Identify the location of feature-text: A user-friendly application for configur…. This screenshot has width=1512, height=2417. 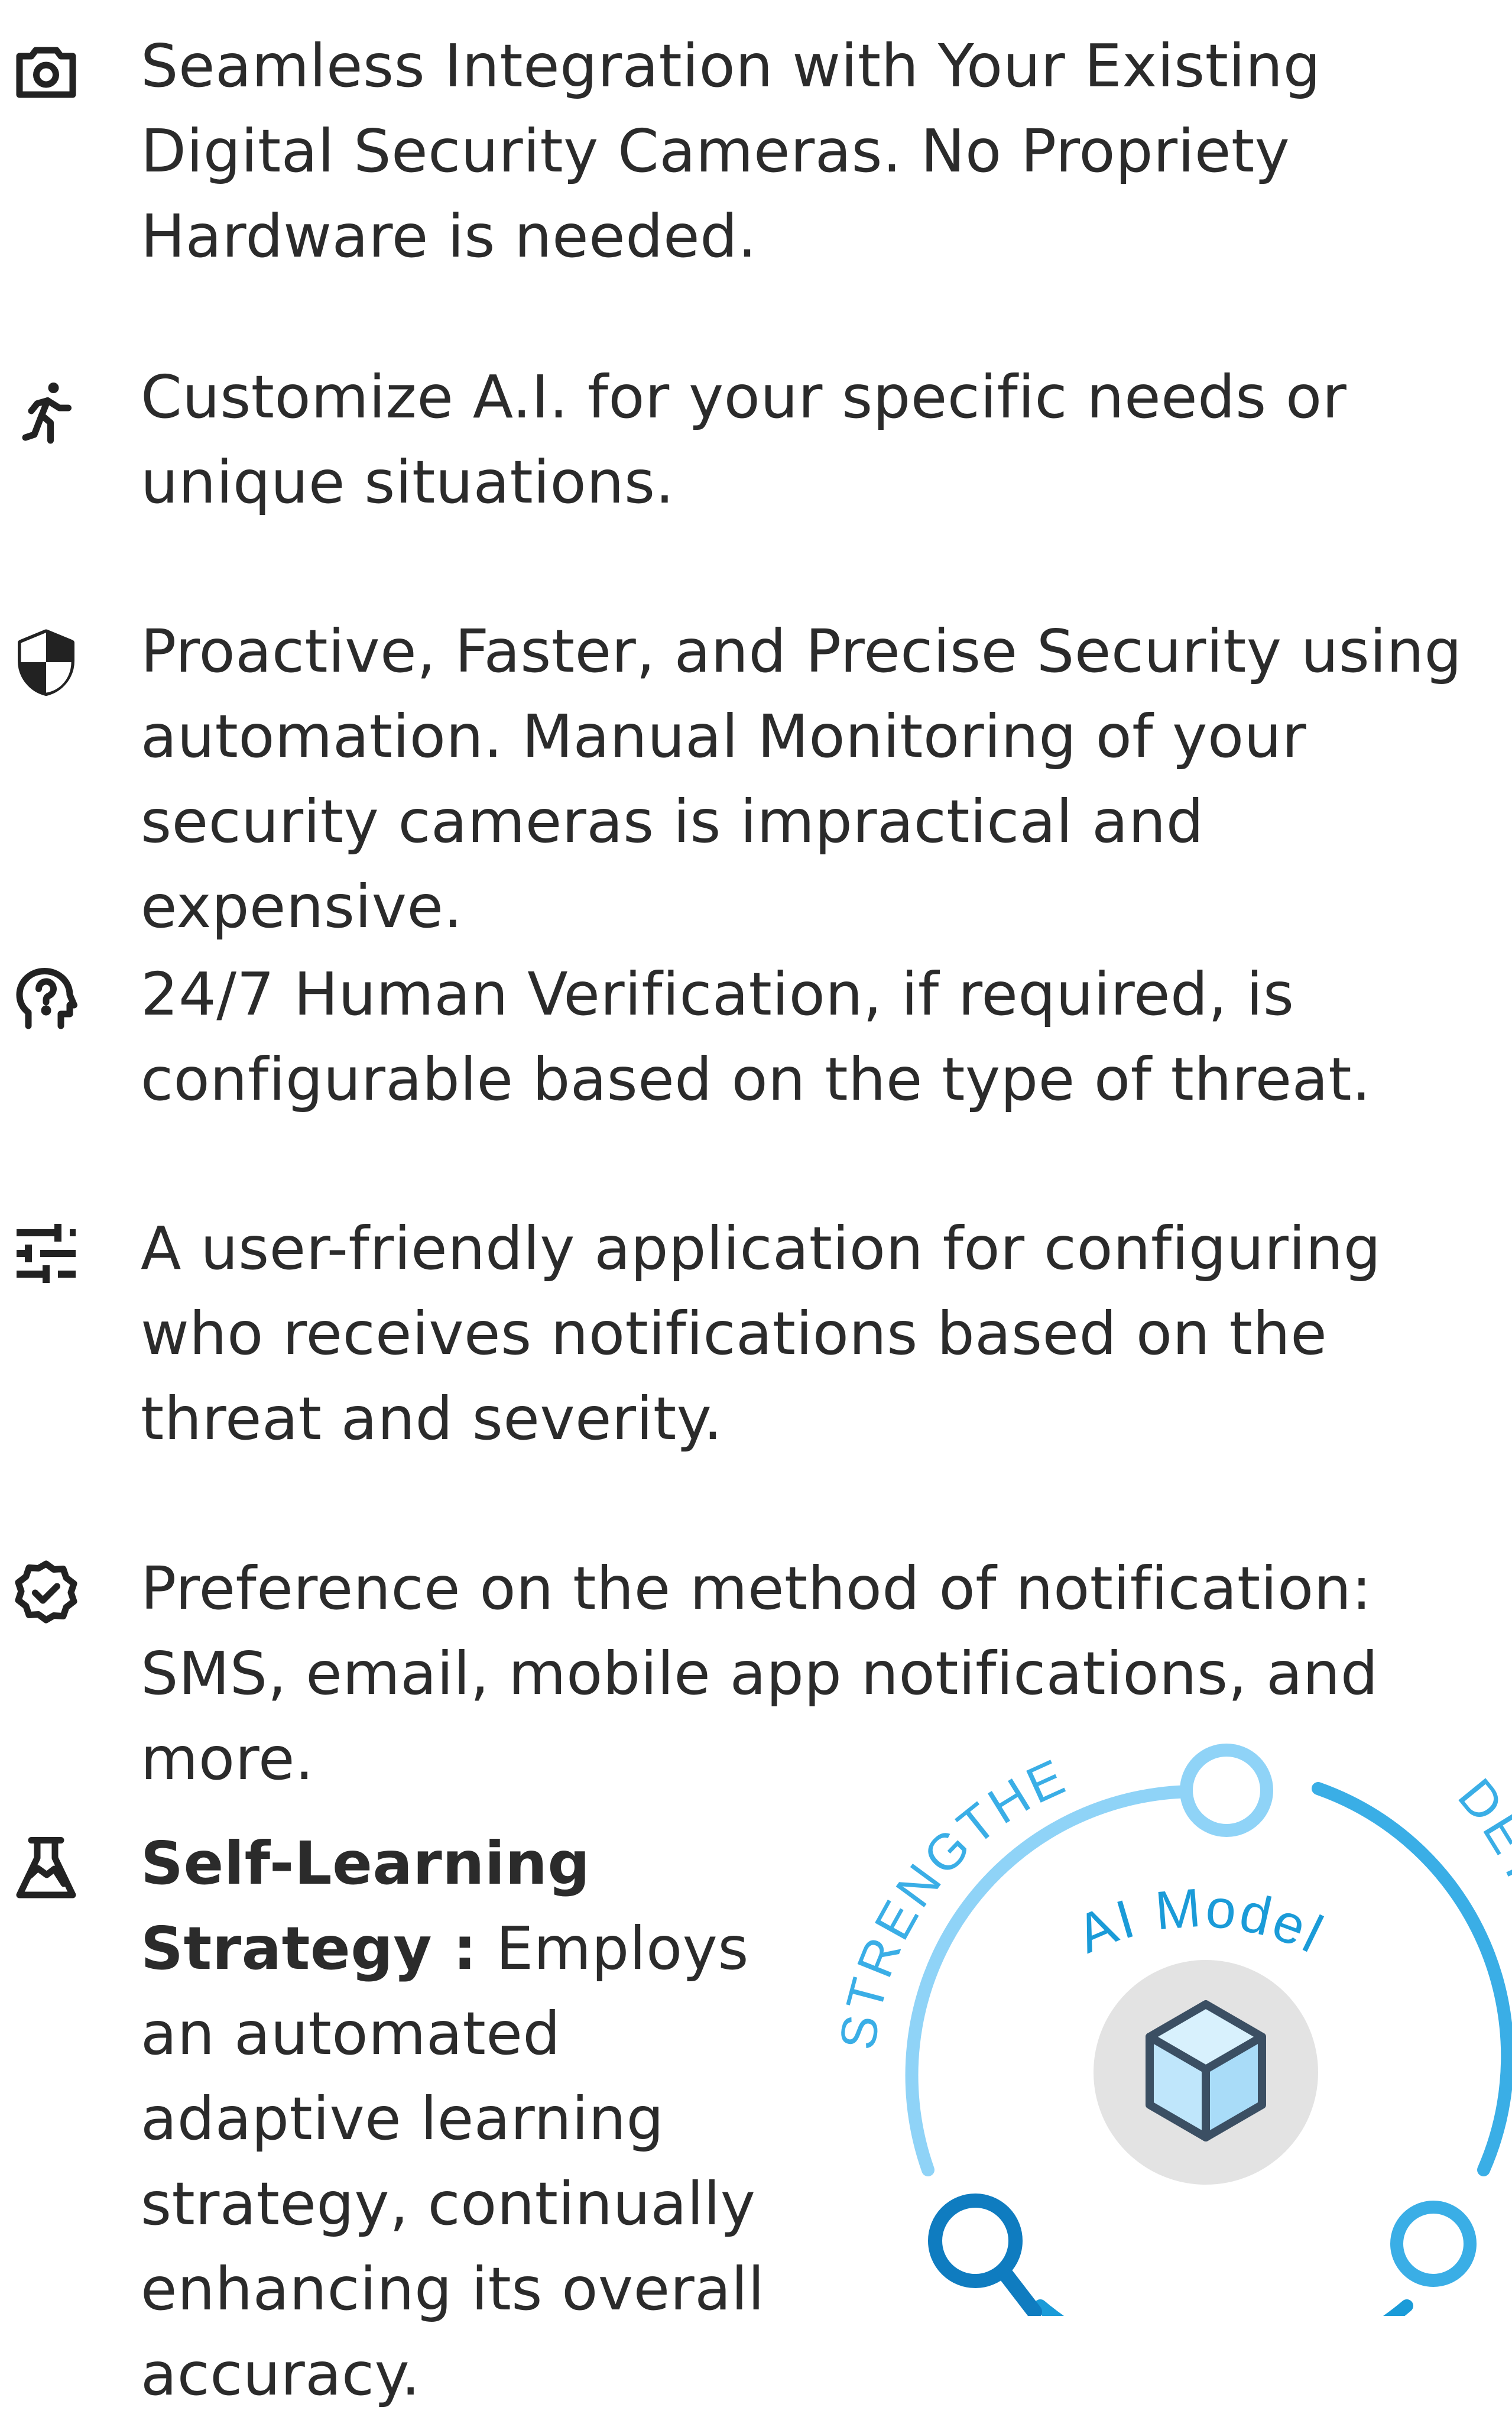
(761, 1333).